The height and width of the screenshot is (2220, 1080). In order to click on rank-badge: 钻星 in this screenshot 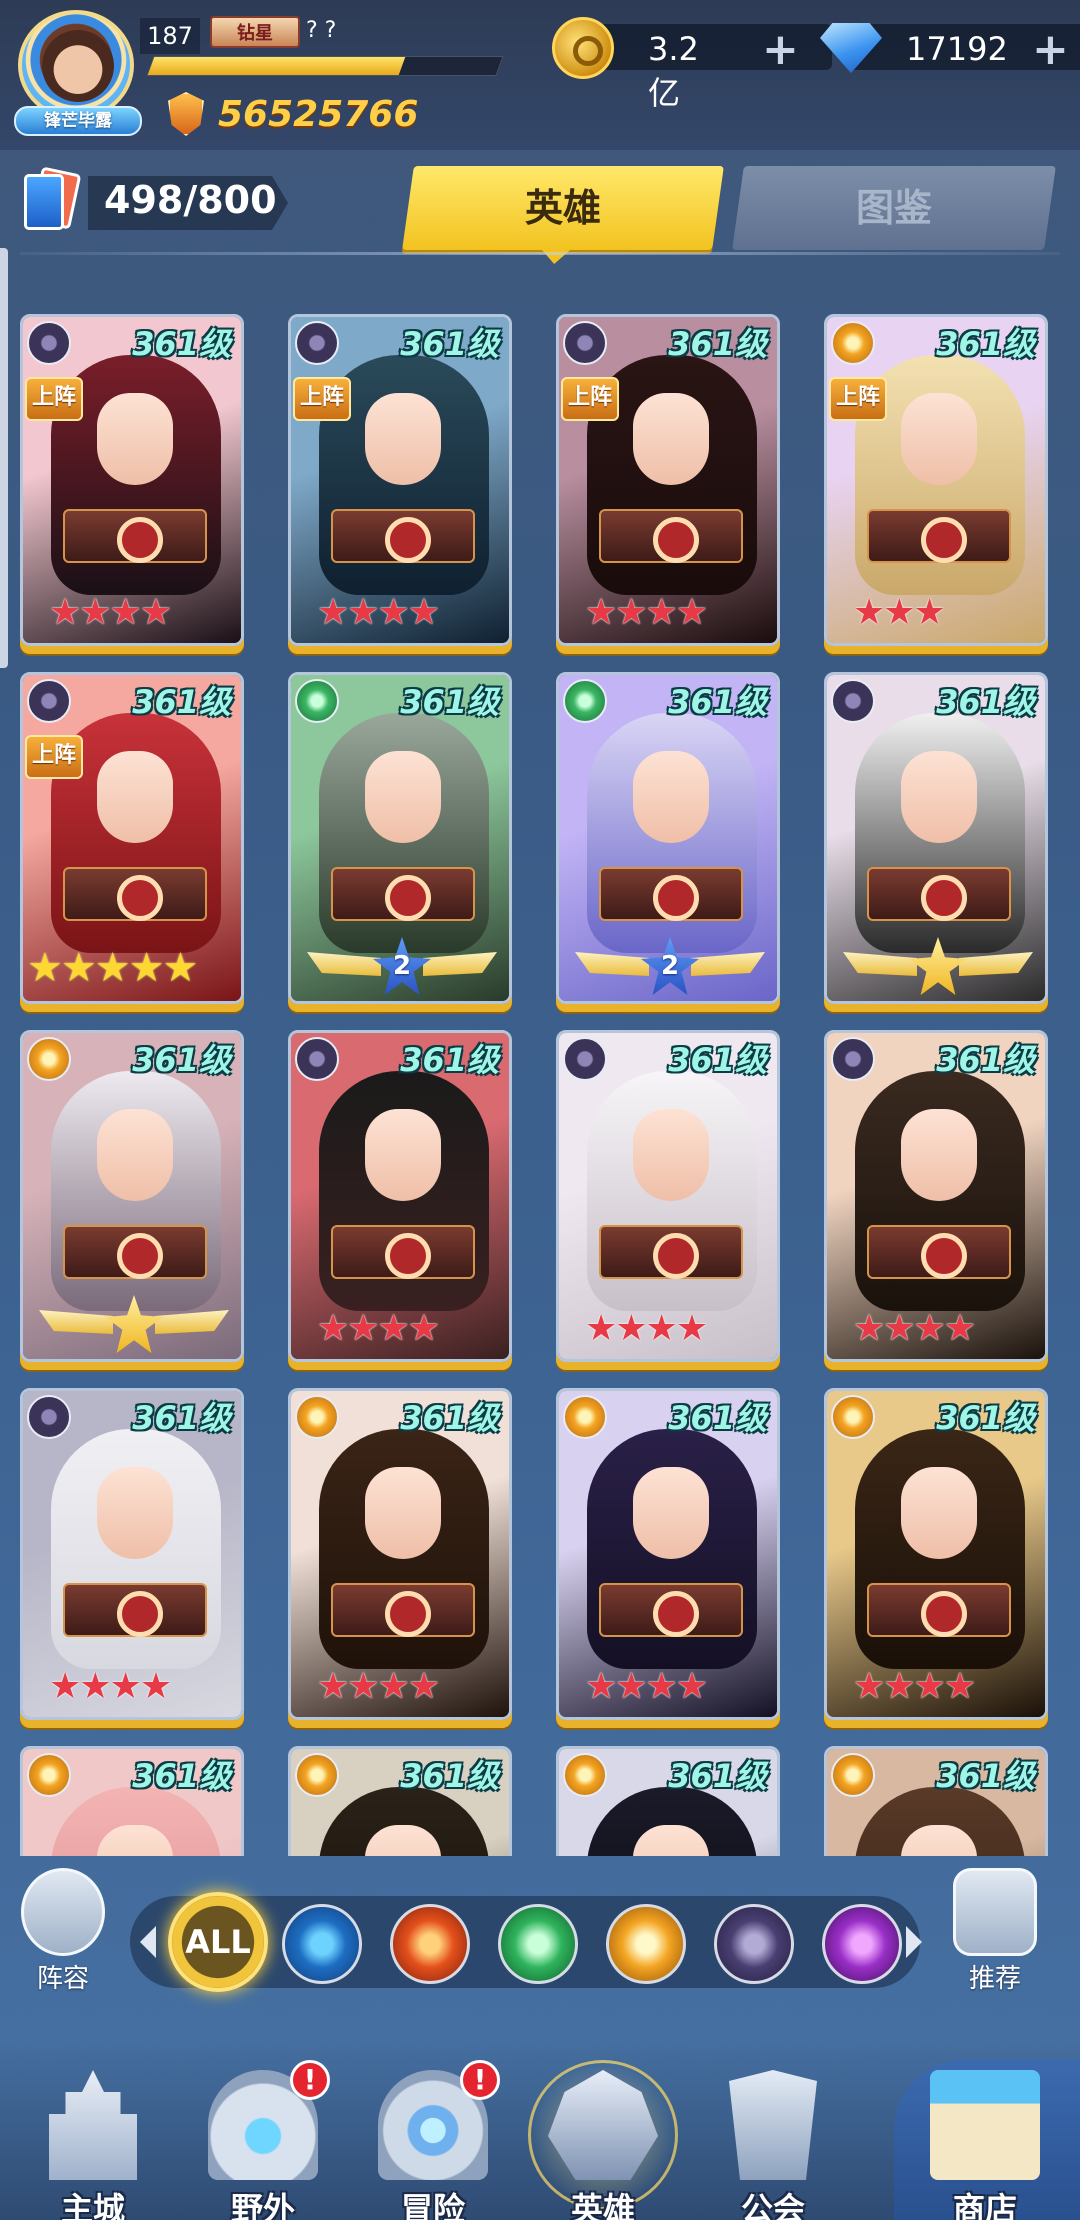, I will do `click(255, 32)`.